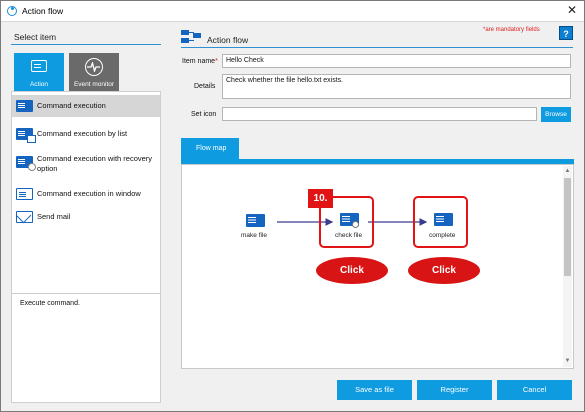  What do you see at coordinates (440, 222) in the screenshot?
I see `highlight-complete` at bounding box center [440, 222].